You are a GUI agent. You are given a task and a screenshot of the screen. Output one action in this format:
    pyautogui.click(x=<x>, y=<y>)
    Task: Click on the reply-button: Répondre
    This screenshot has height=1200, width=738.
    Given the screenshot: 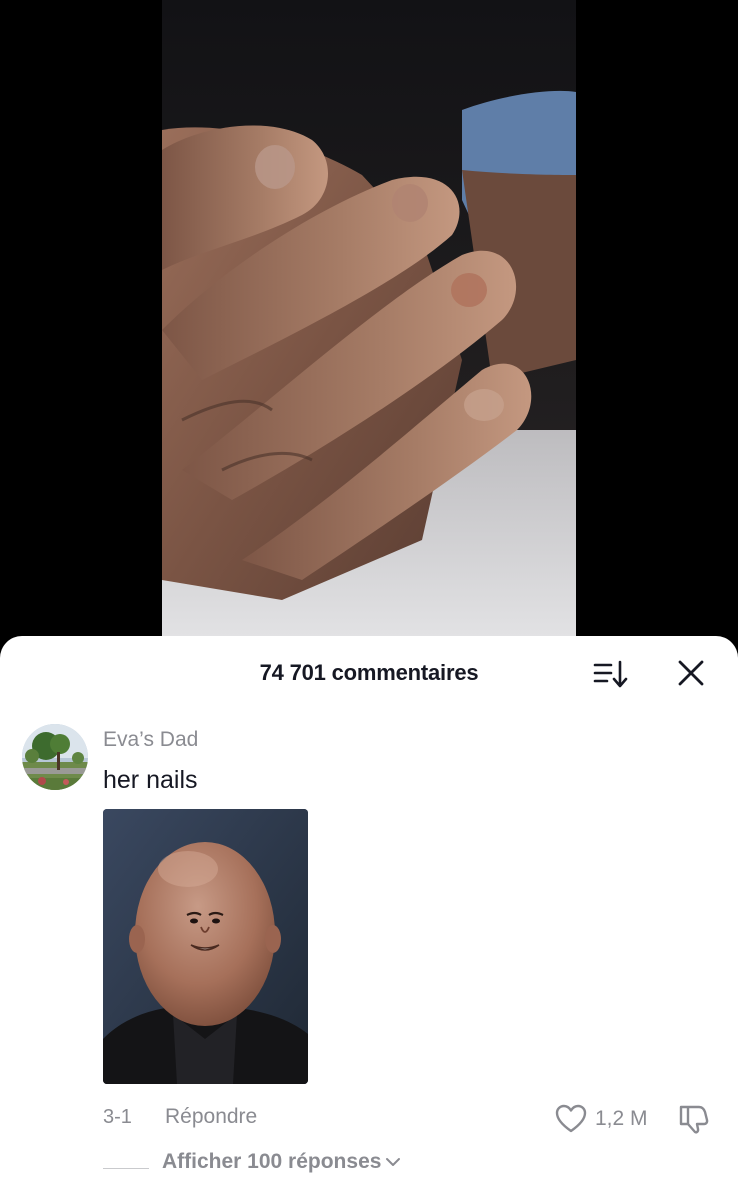 What is the action you would take?
    pyautogui.click(x=211, y=1117)
    